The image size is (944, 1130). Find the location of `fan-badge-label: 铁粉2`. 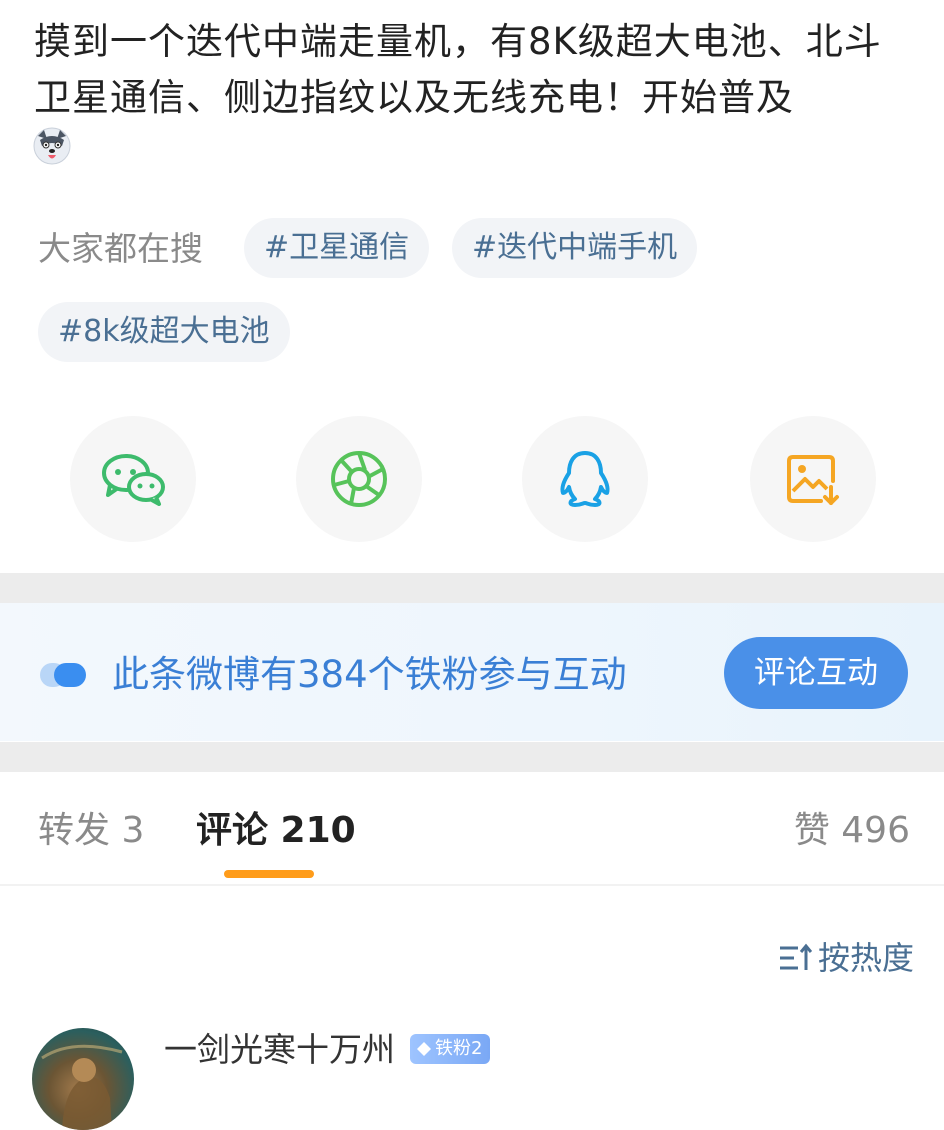

fan-badge-label: 铁粉2 is located at coordinates (459, 1048).